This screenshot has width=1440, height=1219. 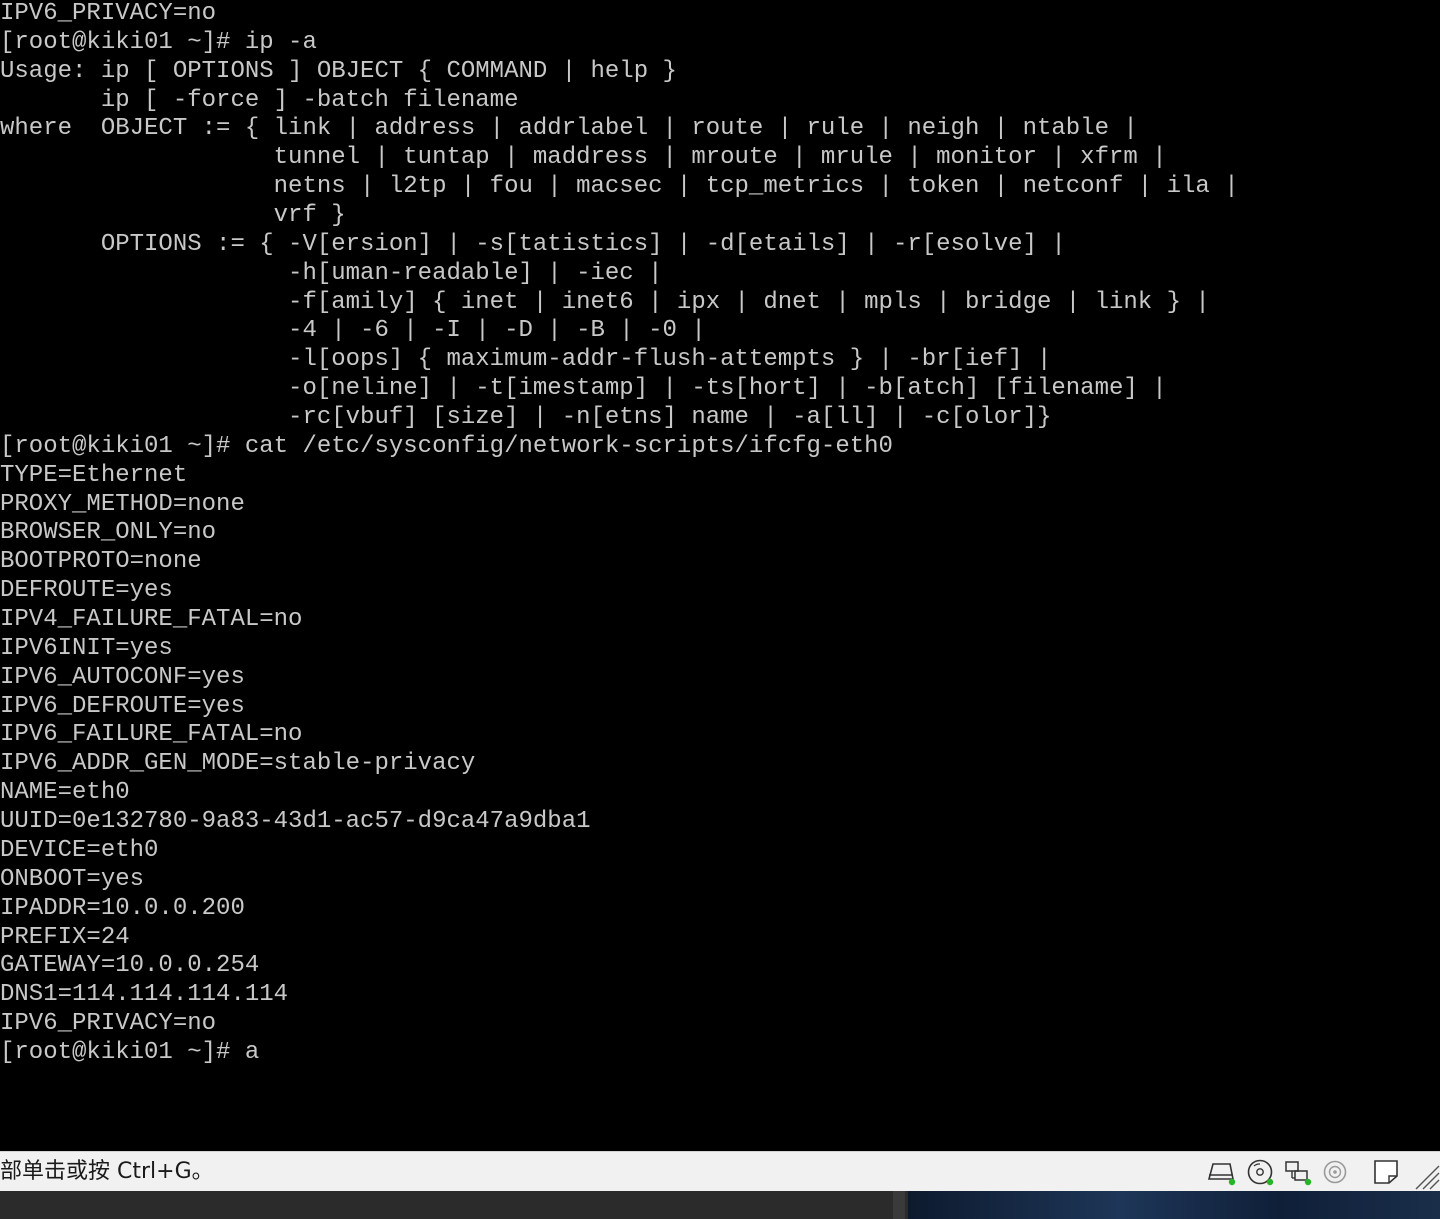 What do you see at coordinates (107, 1171) in the screenshot?
I see `status-hint-text: 部单击或按 Ctrl+G。` at bounding box center [107, 1171].